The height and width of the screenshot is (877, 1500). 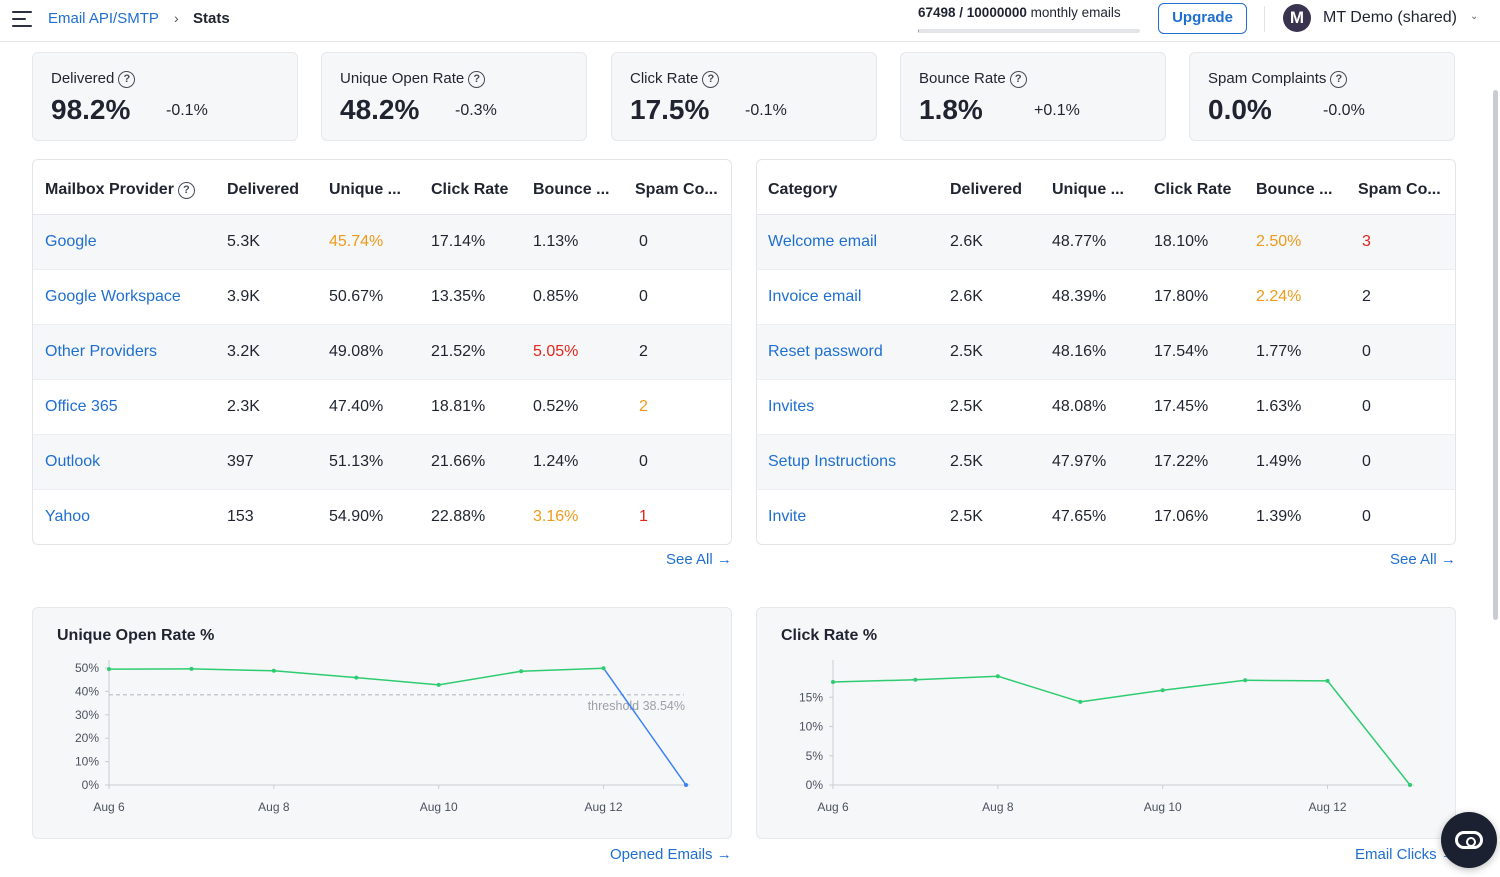 I want to click on y-tick-label: 15%, so click(x=811, y=697).